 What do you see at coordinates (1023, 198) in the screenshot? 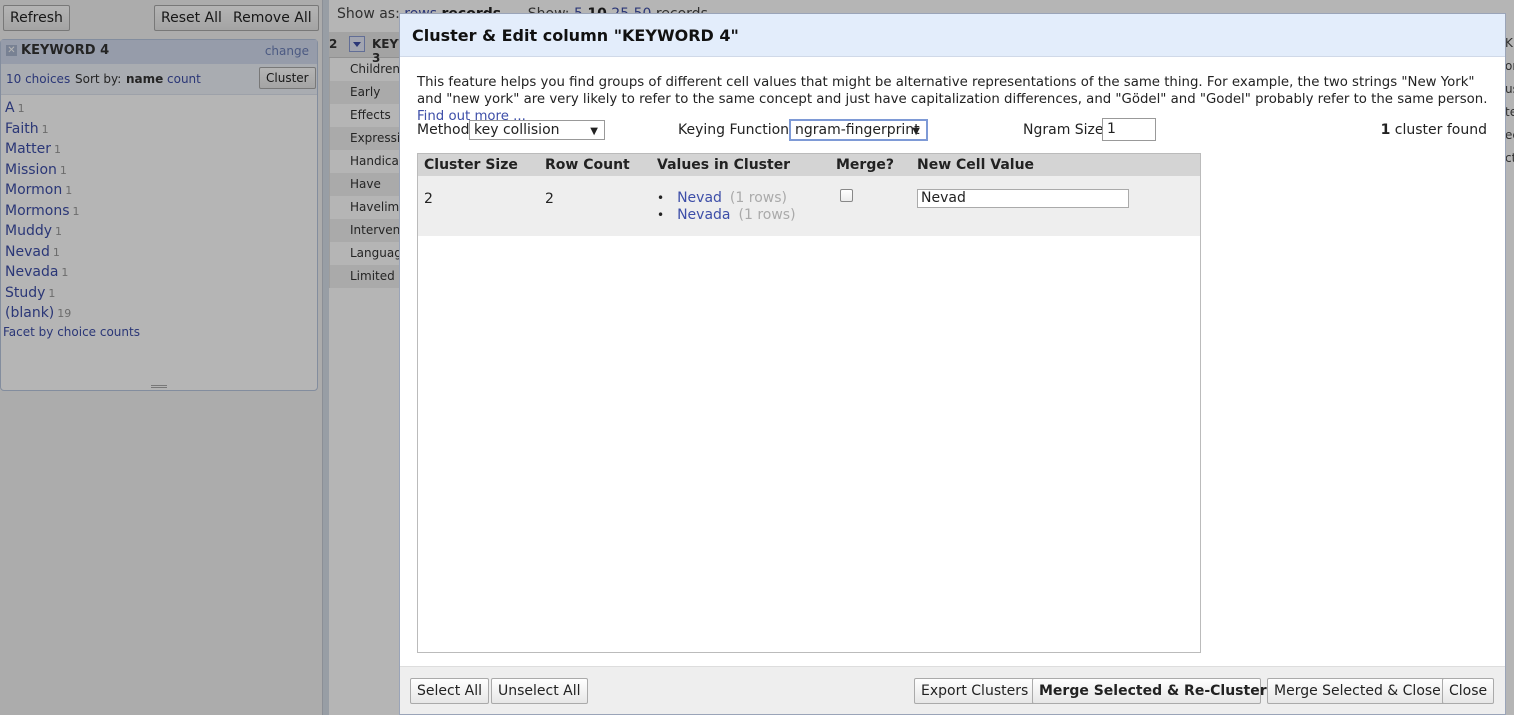
I see `new-cell-value-input: Nevad` at bounding box center [1023, 198].